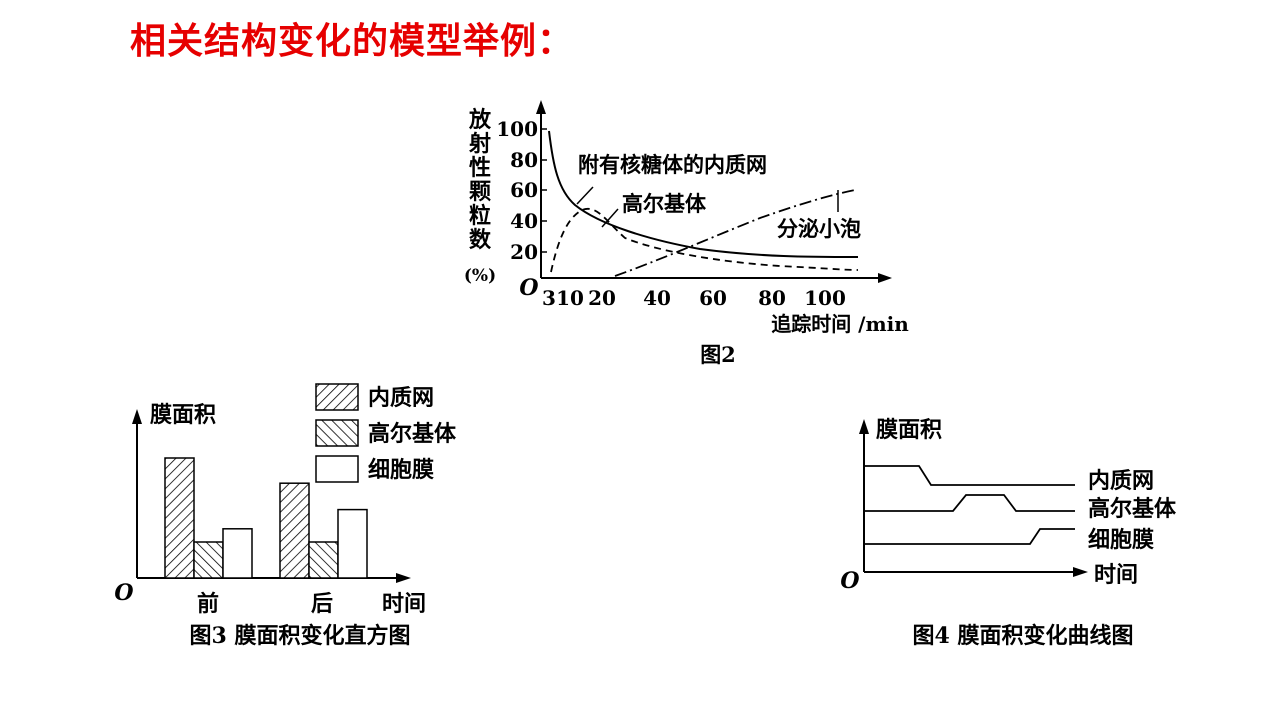  Describe the element at coordinates (1080, 572) in the screenshot. I see `fig4-x-axis-arrow` at that location.